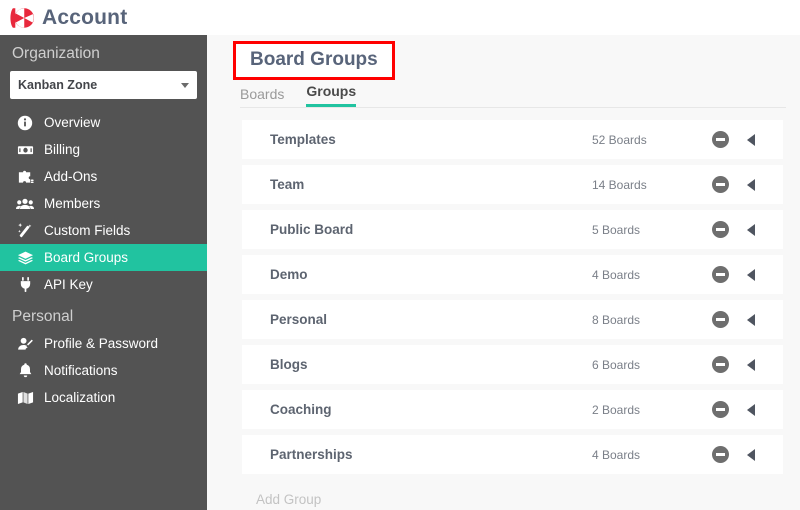 The width and height of the screenshot is (800, 510). Describe the element at coordinates (103, 176) in the screenshot. I see `sidebar-item-add-ons: Add-Ons` at that location.